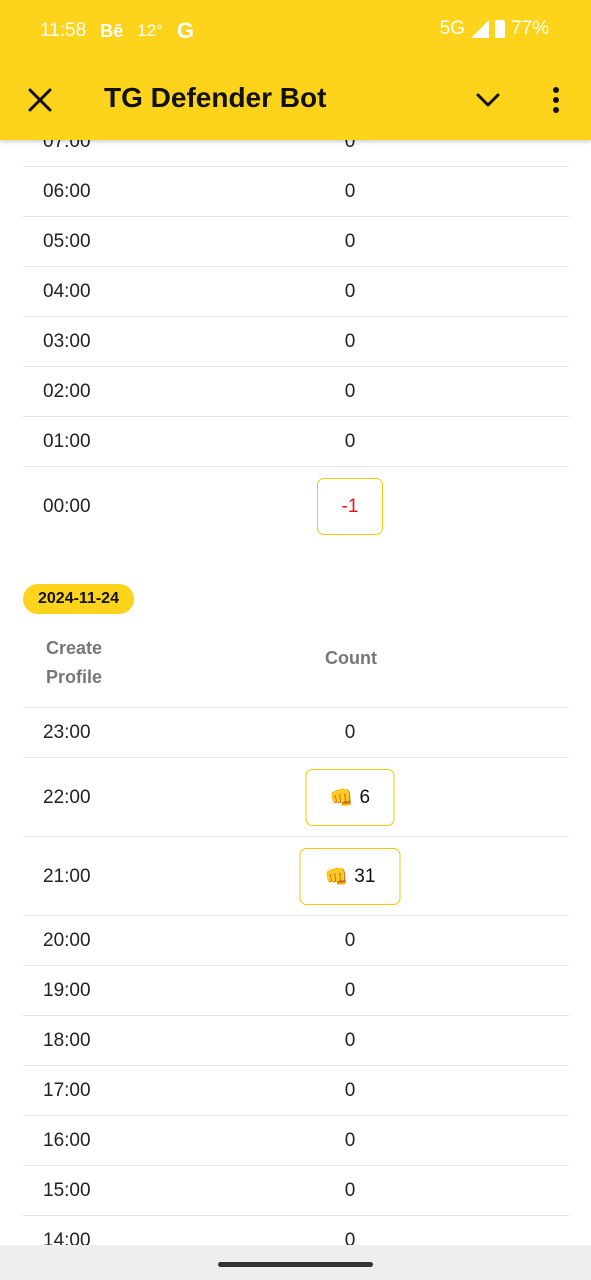 This screenshot has width=591, height=1280. Describe the element at coordinates (67, 391) in the screenshot. I see `row-time: 02:00` at that location.